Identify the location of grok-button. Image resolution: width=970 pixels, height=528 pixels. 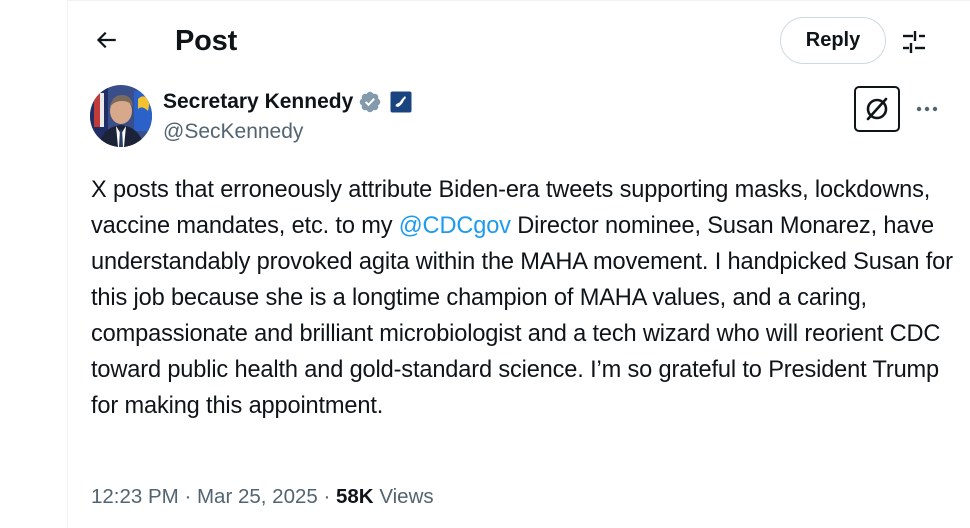
(877, 109).